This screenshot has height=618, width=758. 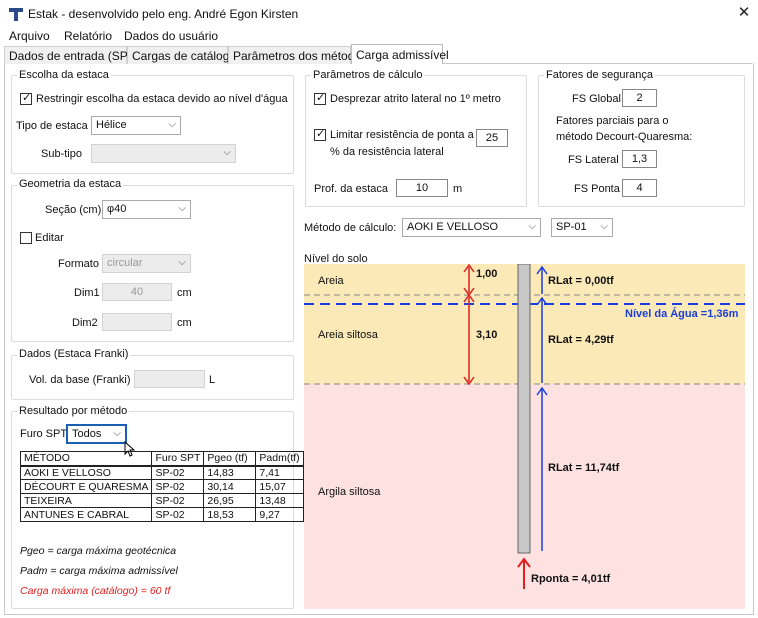 What do you see at coordinates (279, 500) in the screenshot?
I see `table-cell: 13,48` at bounding box center [279, 500].